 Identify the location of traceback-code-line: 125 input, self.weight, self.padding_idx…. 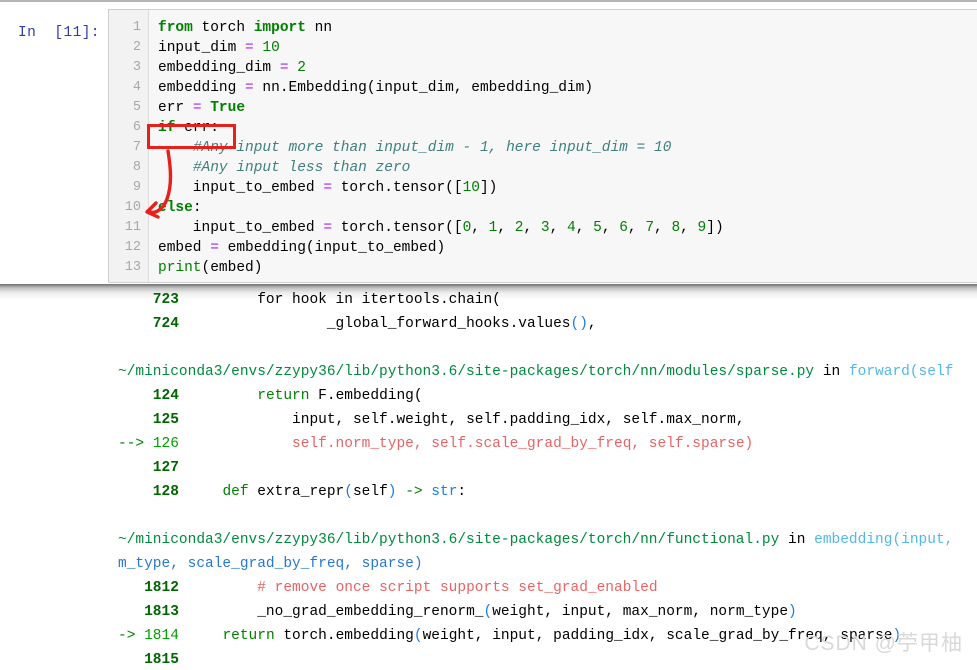
(431, 420).